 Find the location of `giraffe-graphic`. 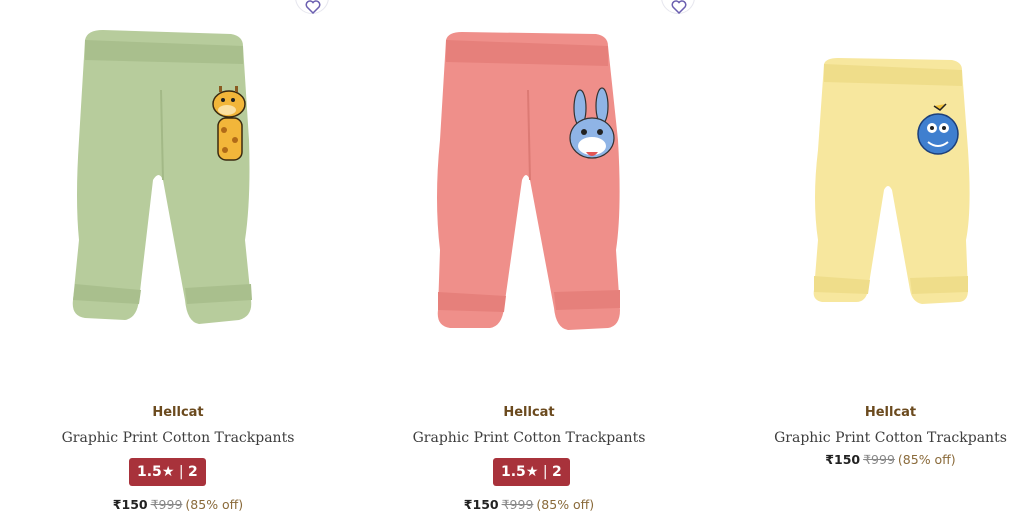

giraffe-graphic is located at coordinates (229, 123).